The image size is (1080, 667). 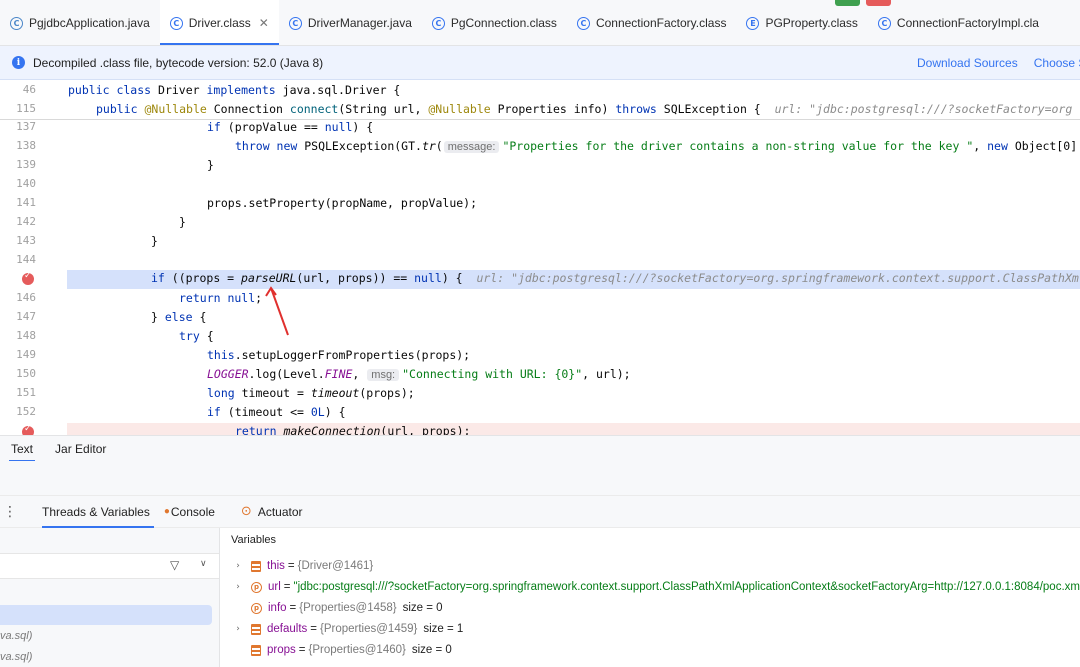 What do you see at coordinates (342, 203) in the screenshot?
I see `code-line: props.setProperty(propName, propValue);` at bounding box center [342, 203].